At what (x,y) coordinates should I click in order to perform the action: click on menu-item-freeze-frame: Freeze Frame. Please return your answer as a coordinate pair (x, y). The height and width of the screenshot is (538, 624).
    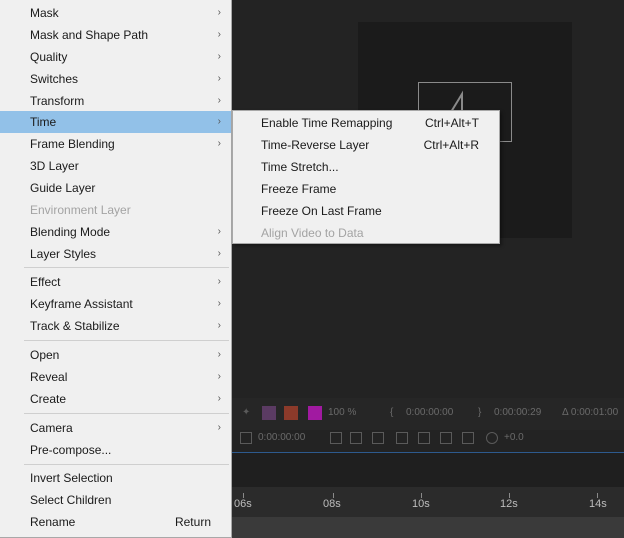
    Looking at the image, I should click on (366, 189).